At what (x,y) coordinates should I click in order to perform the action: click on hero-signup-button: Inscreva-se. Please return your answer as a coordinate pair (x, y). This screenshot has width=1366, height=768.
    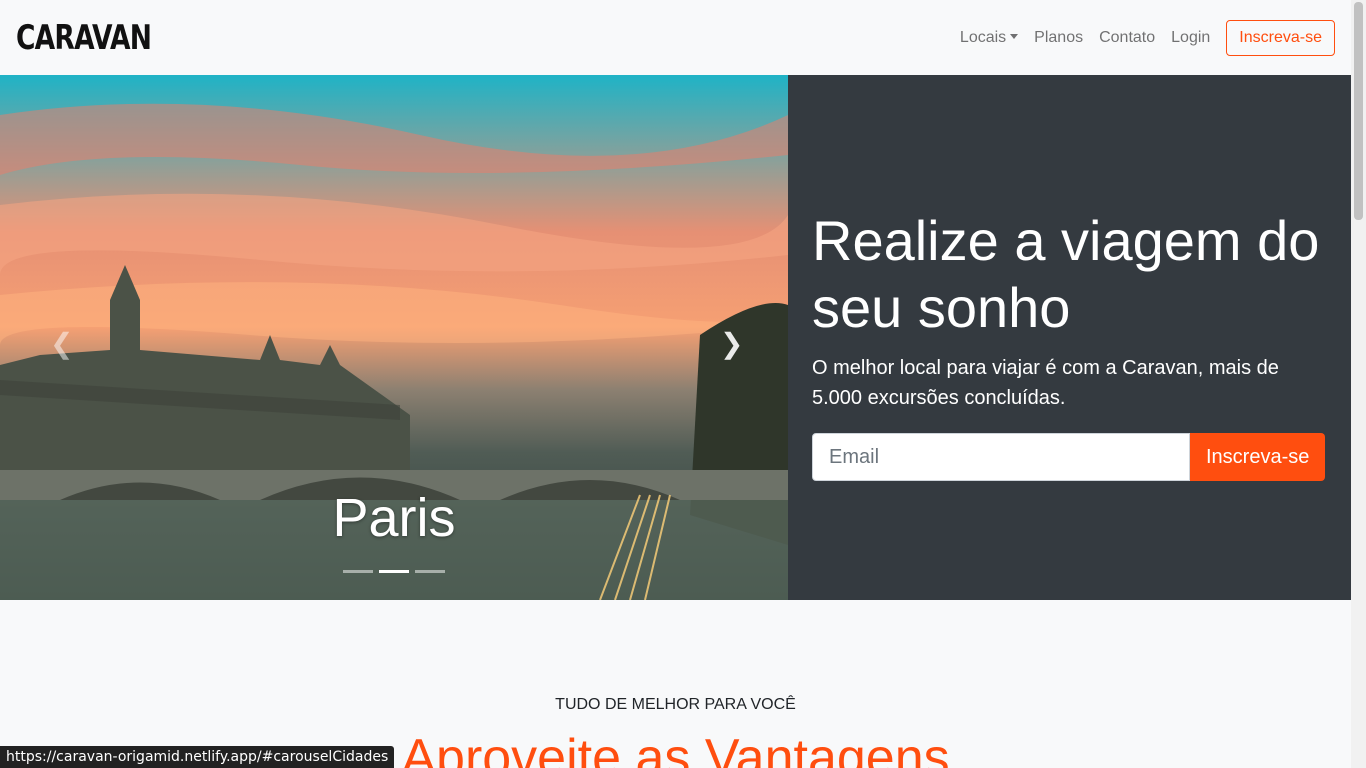
    Looking at the image, I should click on (1258, 457).